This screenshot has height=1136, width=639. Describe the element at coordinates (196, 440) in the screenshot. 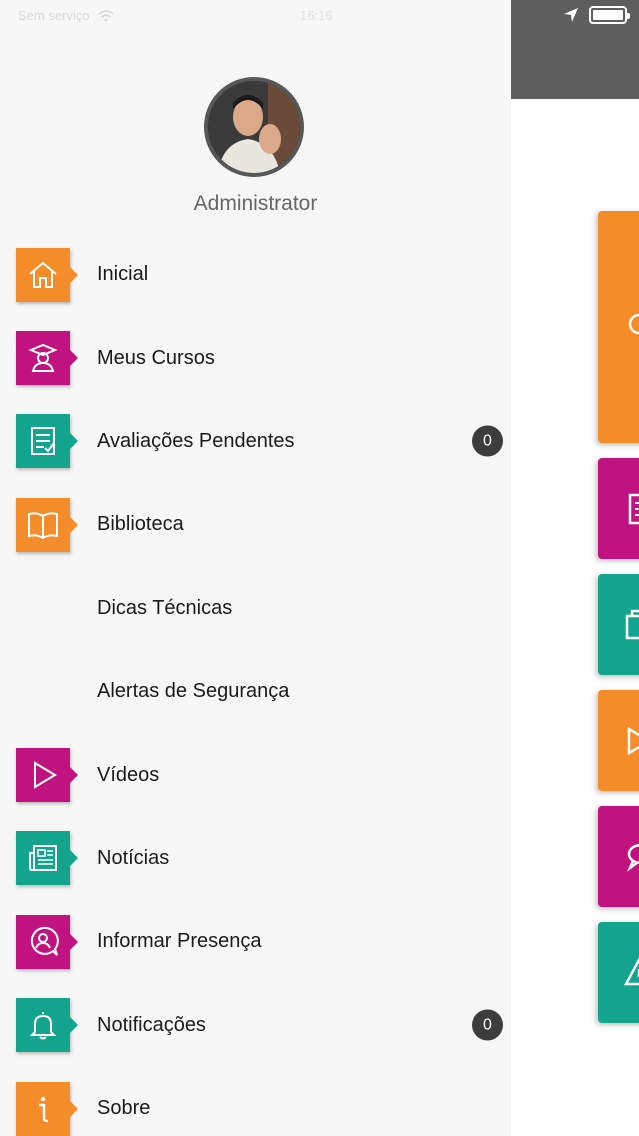

I see `menu-label: Avaliações Pendentes` at that location.